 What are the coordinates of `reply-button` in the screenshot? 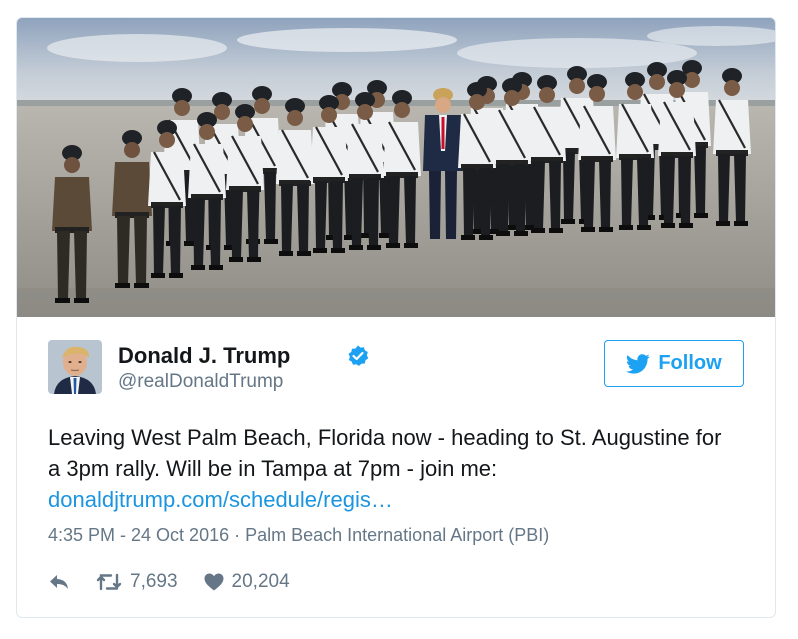 It's located at (59, 582).